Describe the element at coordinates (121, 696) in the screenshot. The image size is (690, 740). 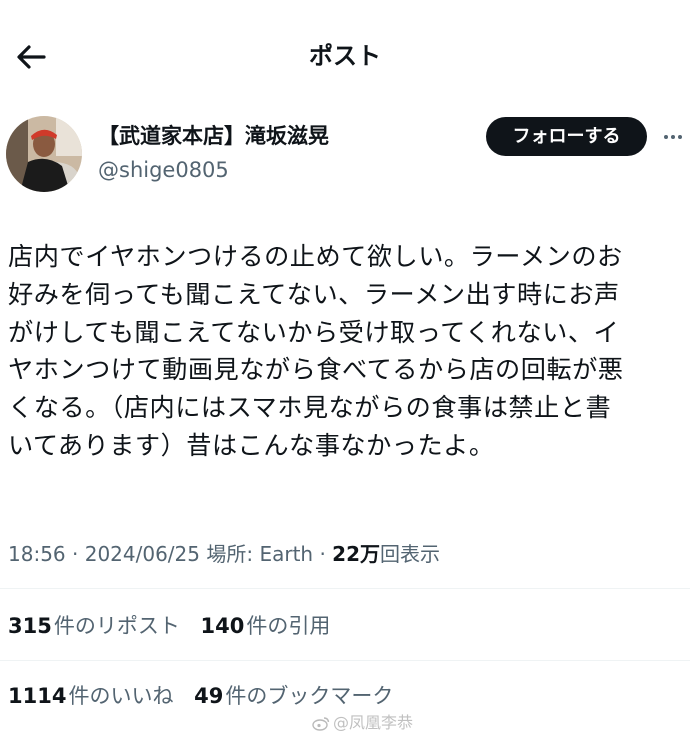
I see `likes-label: 件のいいね` at that location.